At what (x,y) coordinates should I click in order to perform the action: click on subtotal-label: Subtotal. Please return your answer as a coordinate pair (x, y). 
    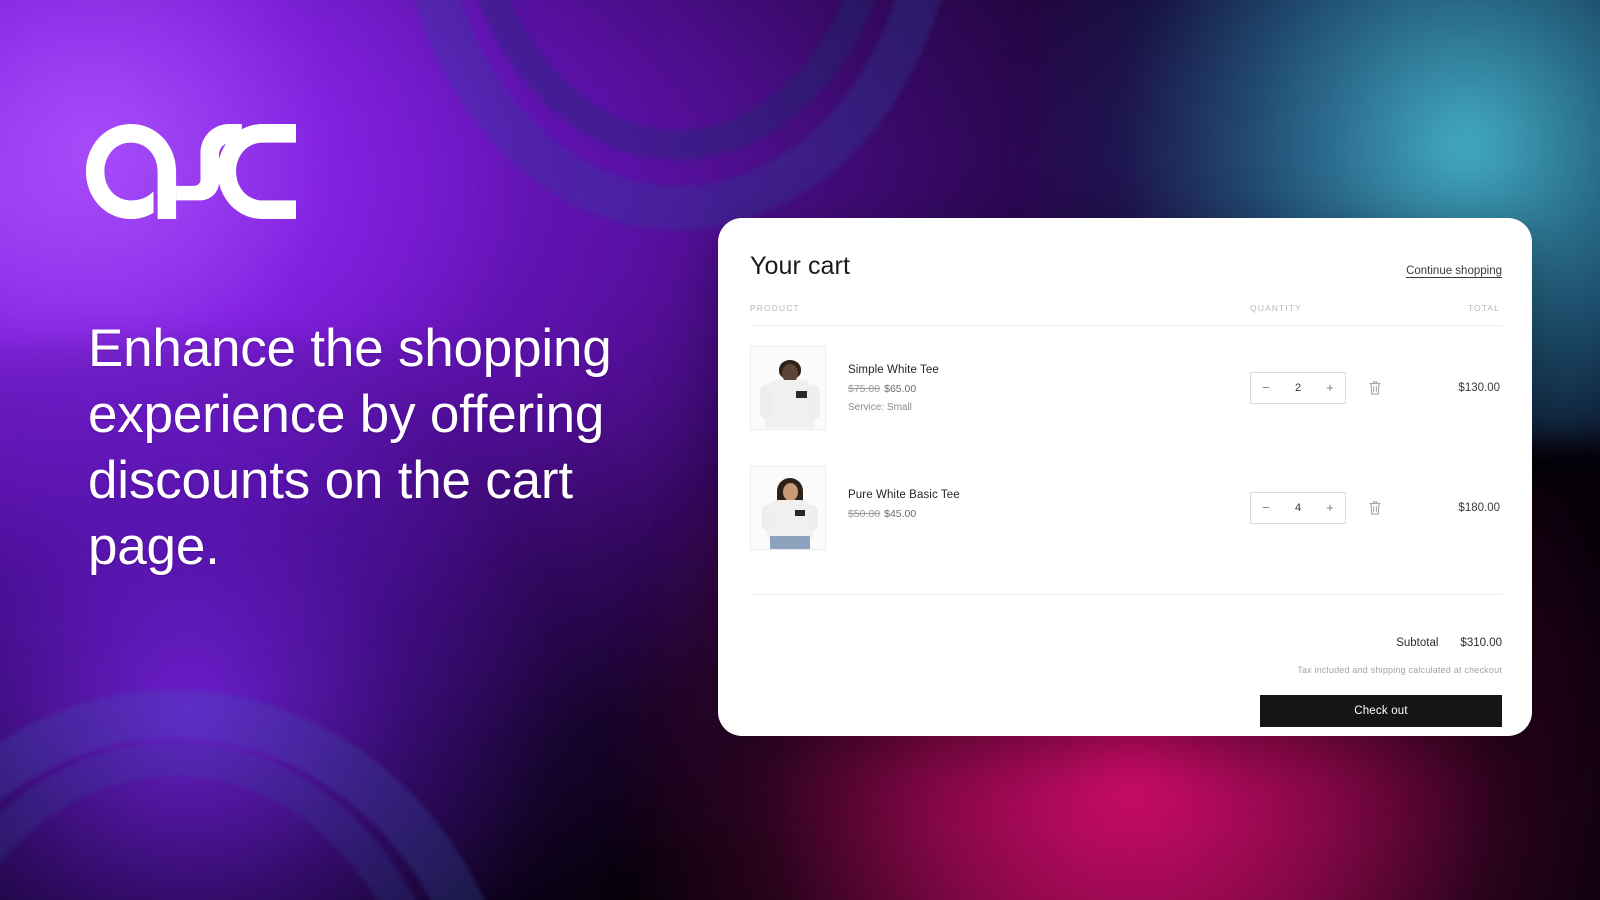
    Looking at the image, I should click on (1417, 643).